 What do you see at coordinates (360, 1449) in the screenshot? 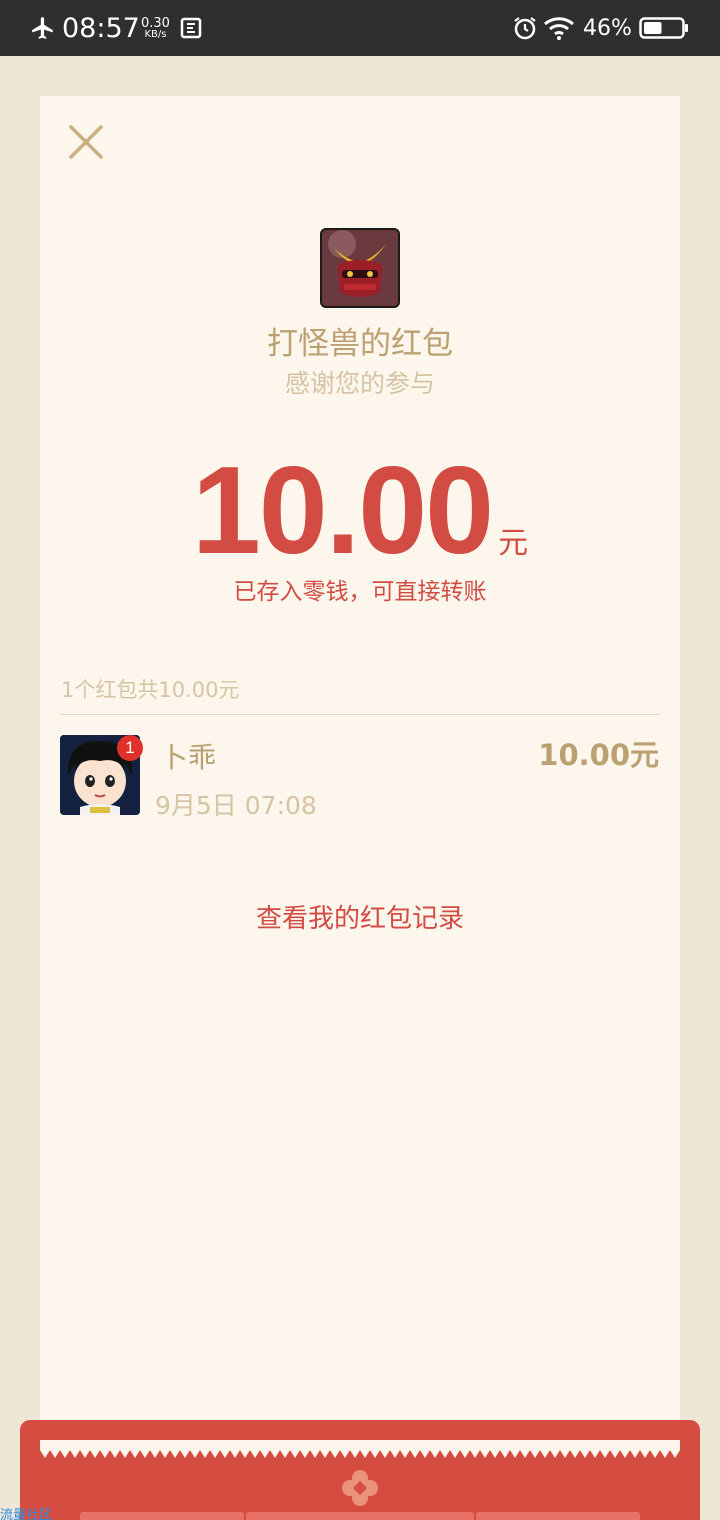
I see `zigzag-edge` at bounding box center [360, 1449].